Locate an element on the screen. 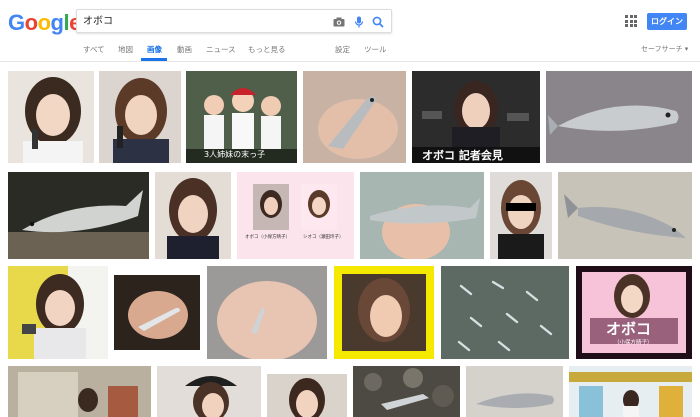 The width and height of the screenshot is (700, 417). image-caption: オボコ is located at coordinates (629, 329).